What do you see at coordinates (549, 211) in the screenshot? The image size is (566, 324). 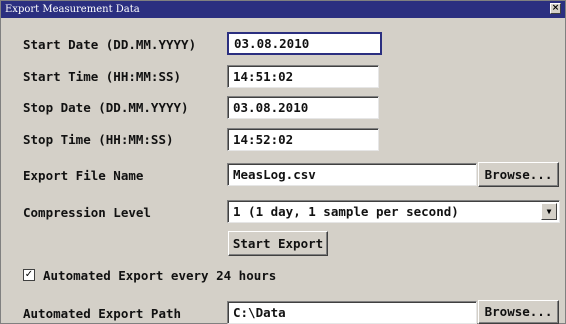 I see `chevron-down-icon: ▼` at bounding box center [549, 211].